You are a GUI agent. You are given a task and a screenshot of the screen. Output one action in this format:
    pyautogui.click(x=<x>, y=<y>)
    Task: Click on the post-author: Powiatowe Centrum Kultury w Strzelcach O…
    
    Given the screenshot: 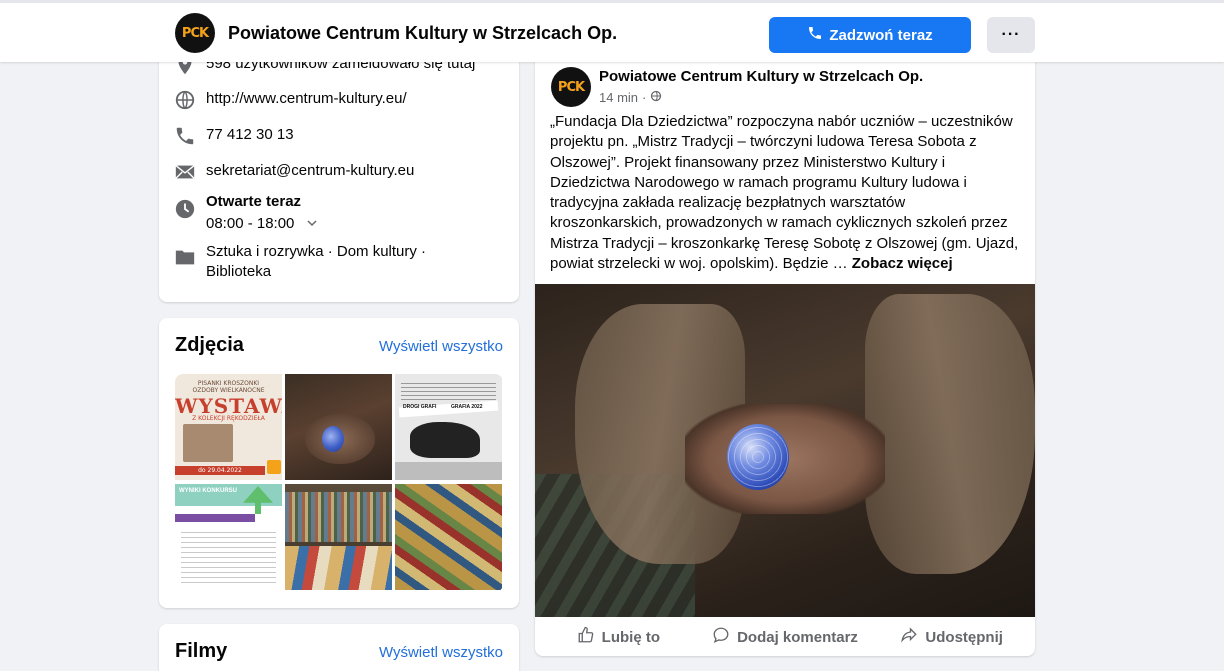 What is the action you would take?
    pyautogui.click(x=761, y=76)
    